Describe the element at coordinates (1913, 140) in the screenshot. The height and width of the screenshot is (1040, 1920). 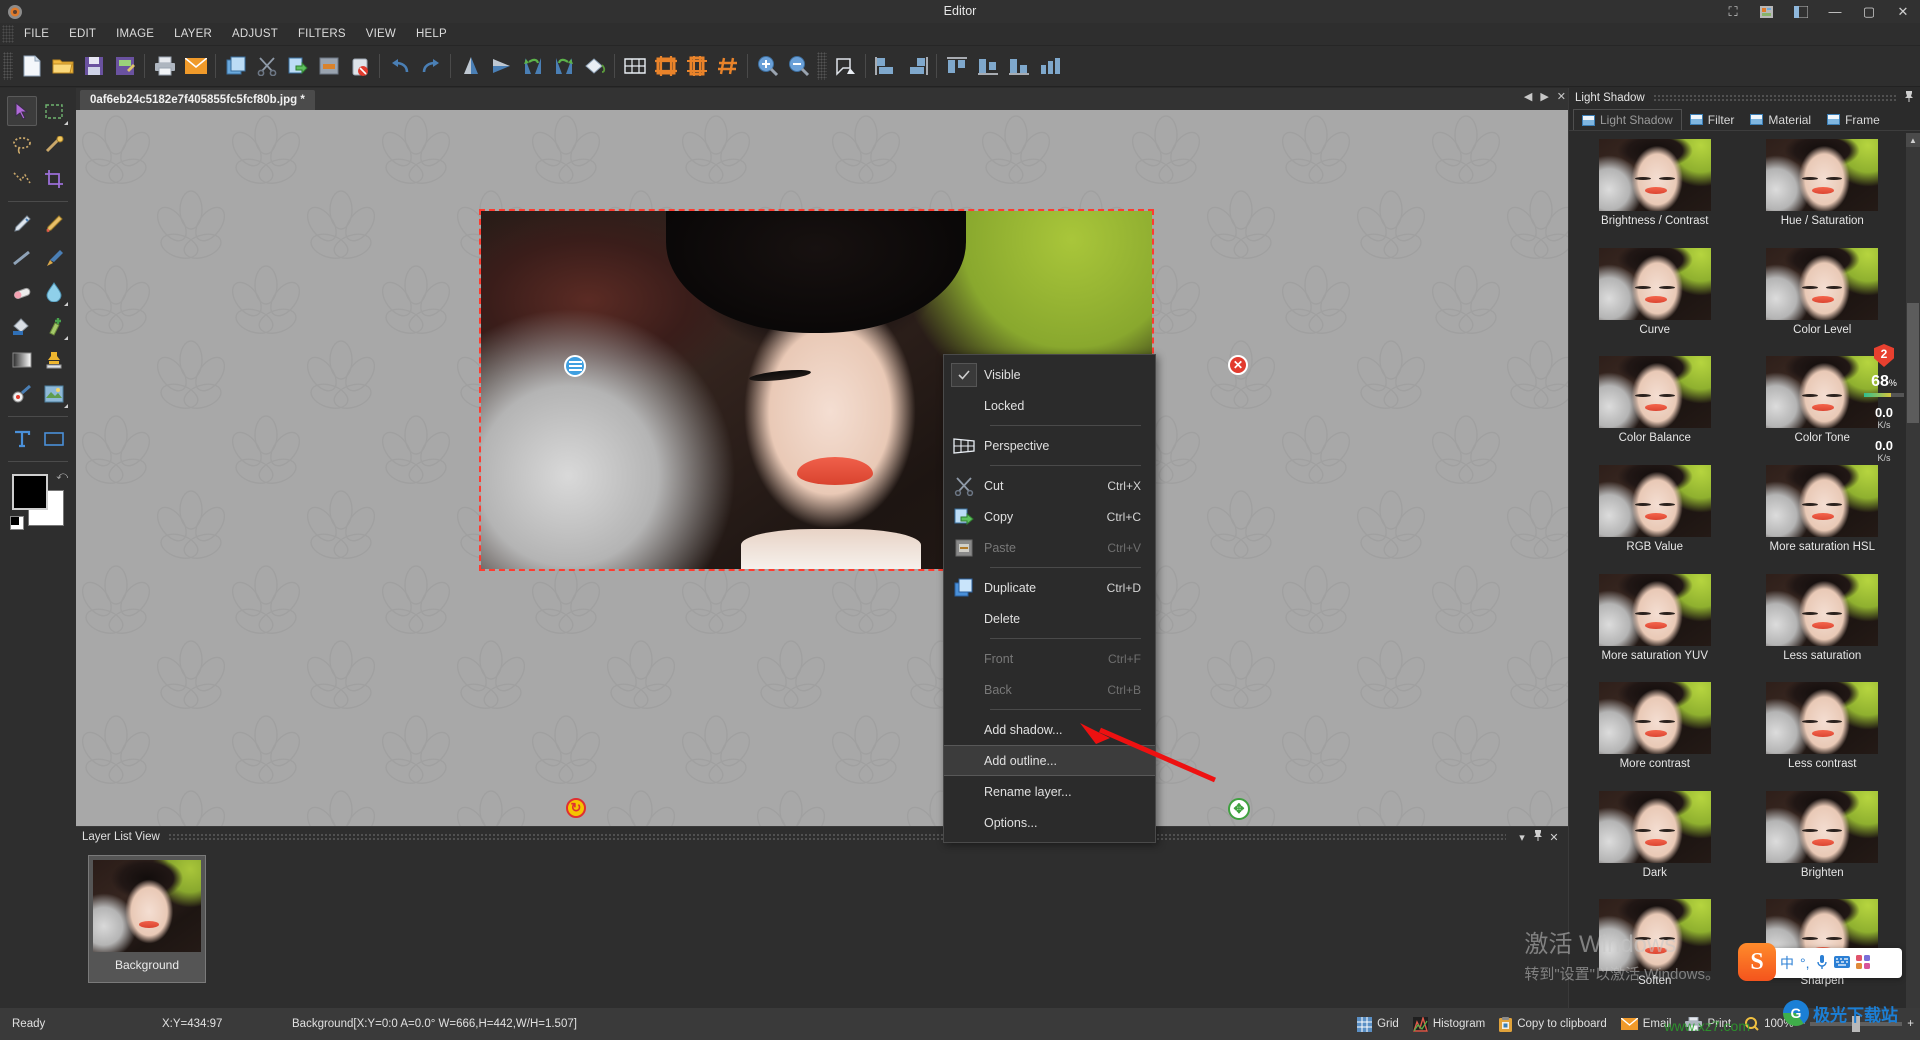
I see `scroll-up-button: ▲` at that location.